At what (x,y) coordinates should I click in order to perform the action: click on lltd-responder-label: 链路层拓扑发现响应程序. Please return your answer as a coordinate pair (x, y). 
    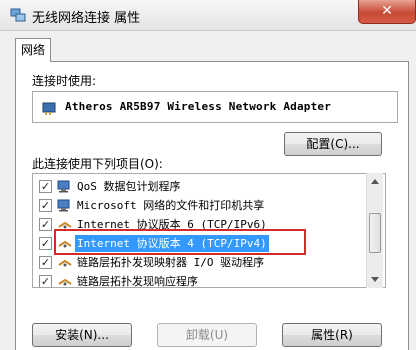
    Looking at the image, I should click on (137, 281).